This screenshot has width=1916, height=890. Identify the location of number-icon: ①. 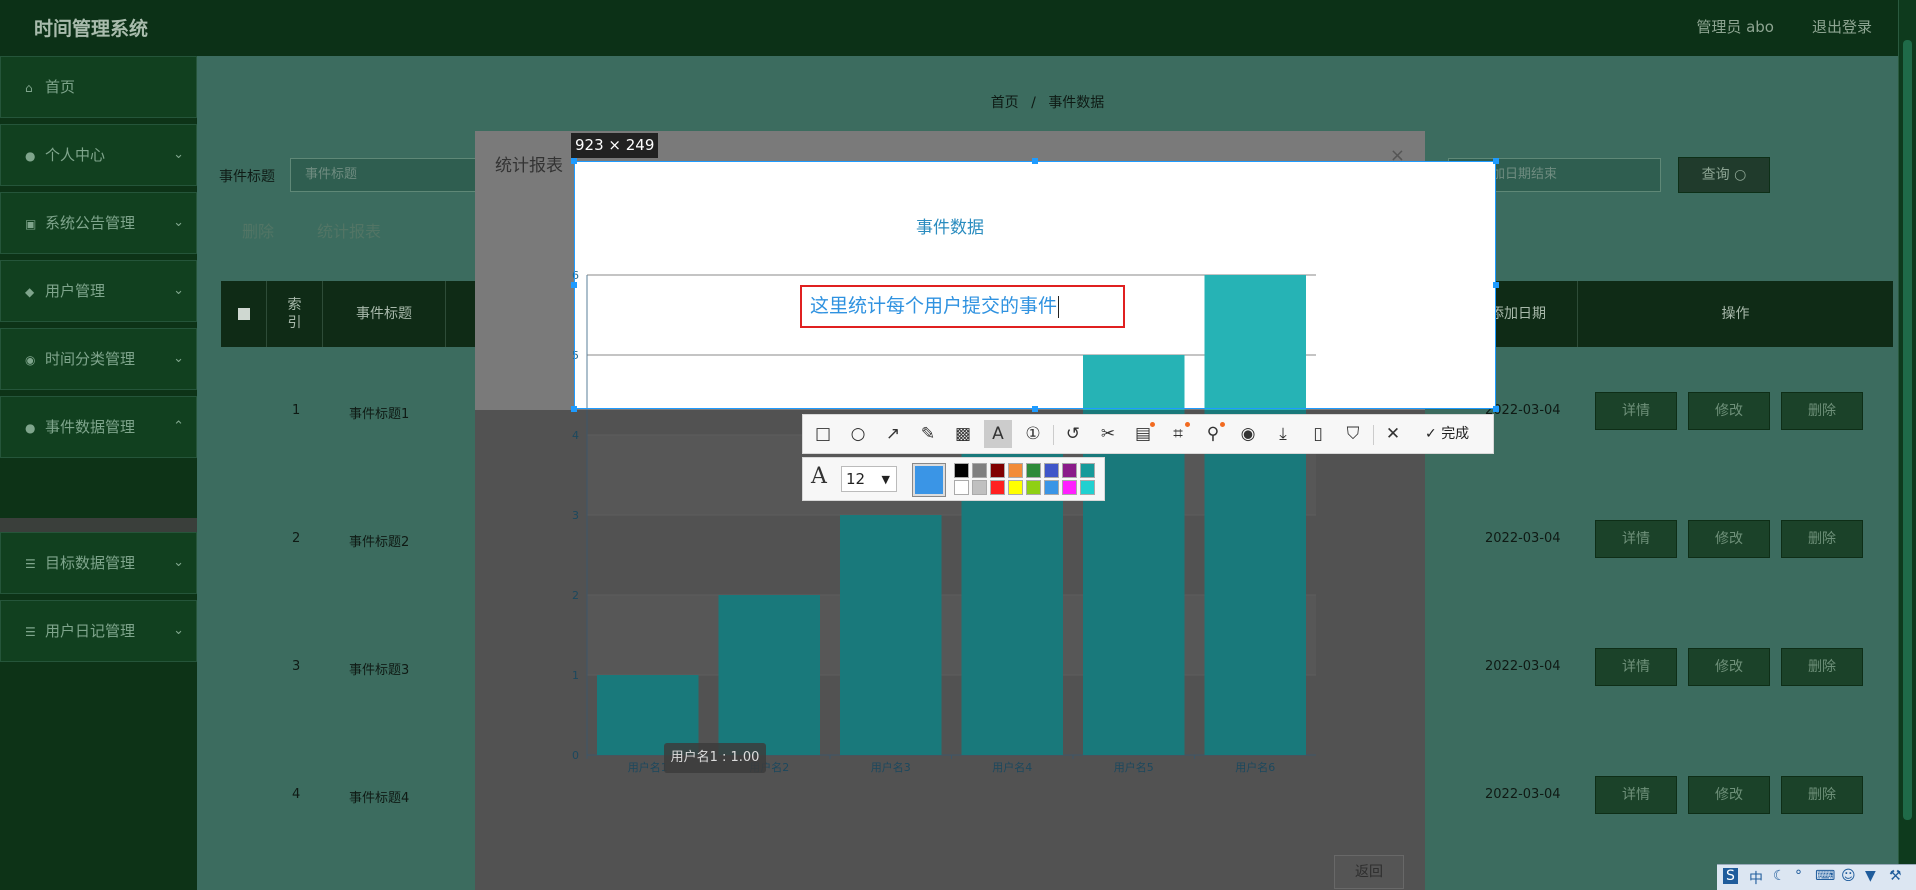
(1033, 434).